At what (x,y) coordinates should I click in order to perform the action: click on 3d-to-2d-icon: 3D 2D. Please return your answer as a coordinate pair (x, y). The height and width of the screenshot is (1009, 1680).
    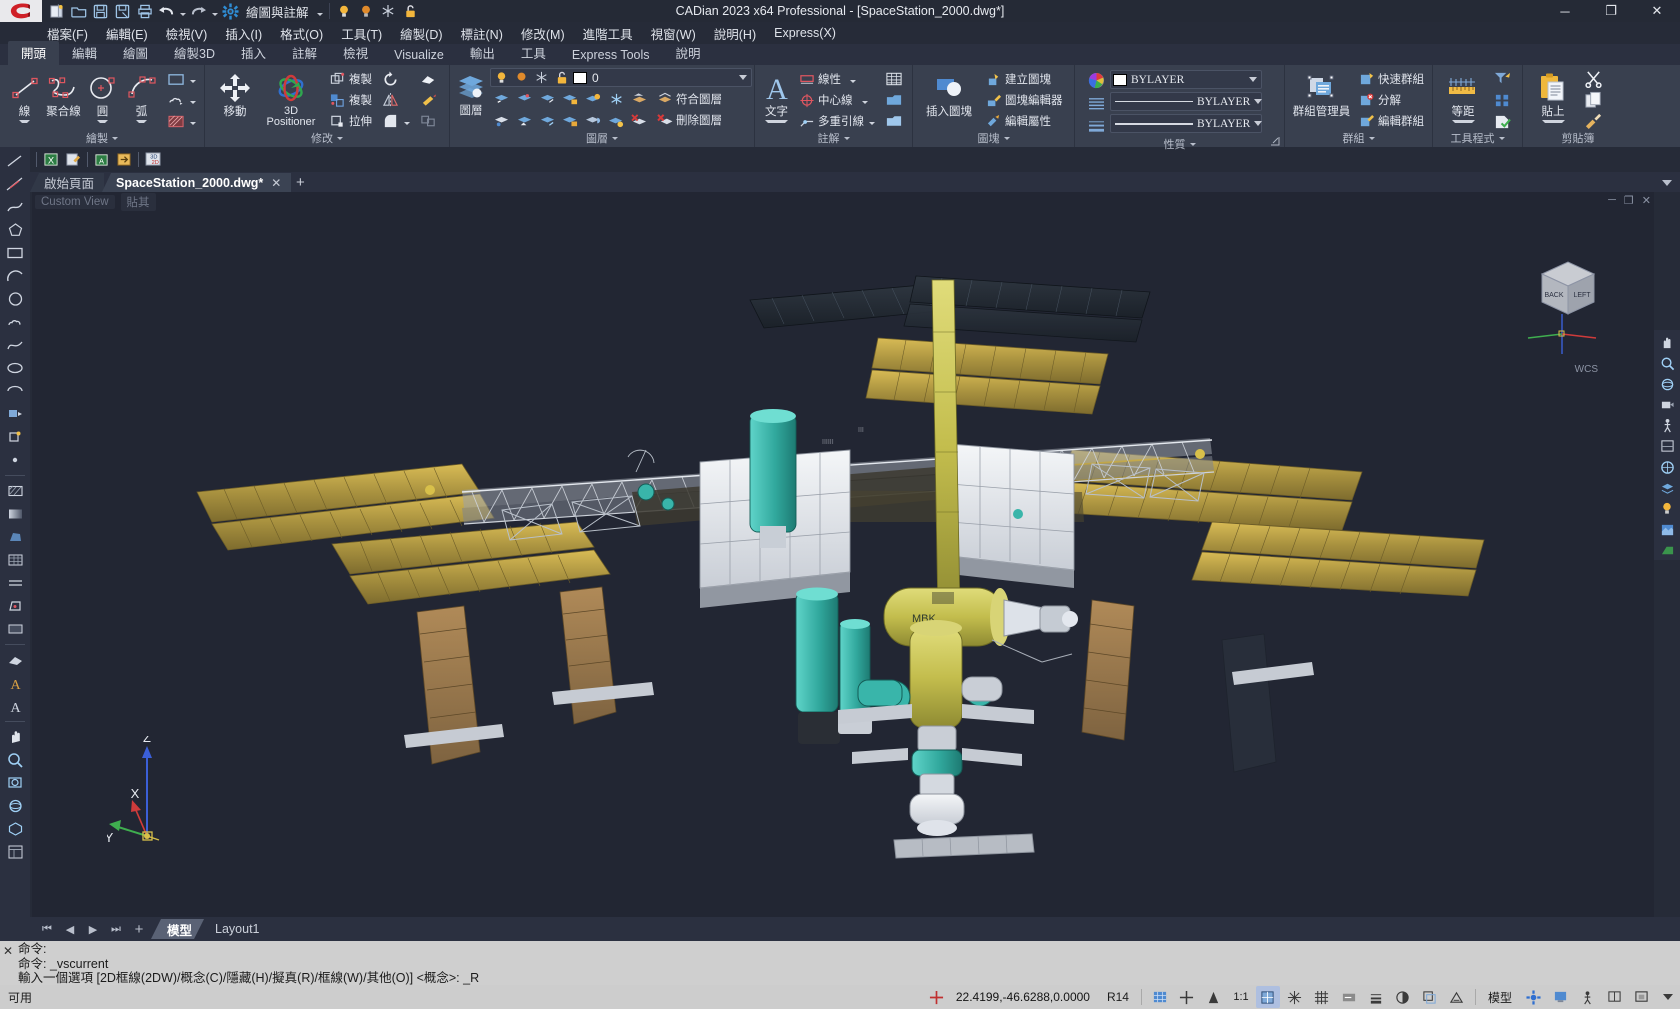
    Looking at the image, I should click on (153, 159).